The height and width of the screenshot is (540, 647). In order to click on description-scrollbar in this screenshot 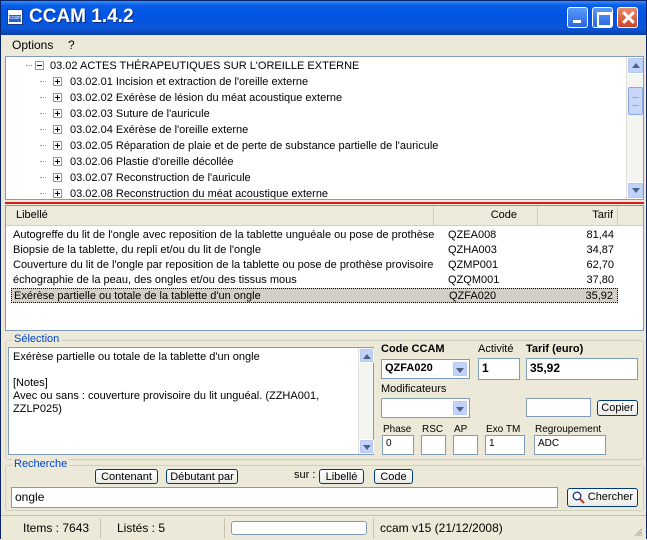, I will do `click(366, 401)`.